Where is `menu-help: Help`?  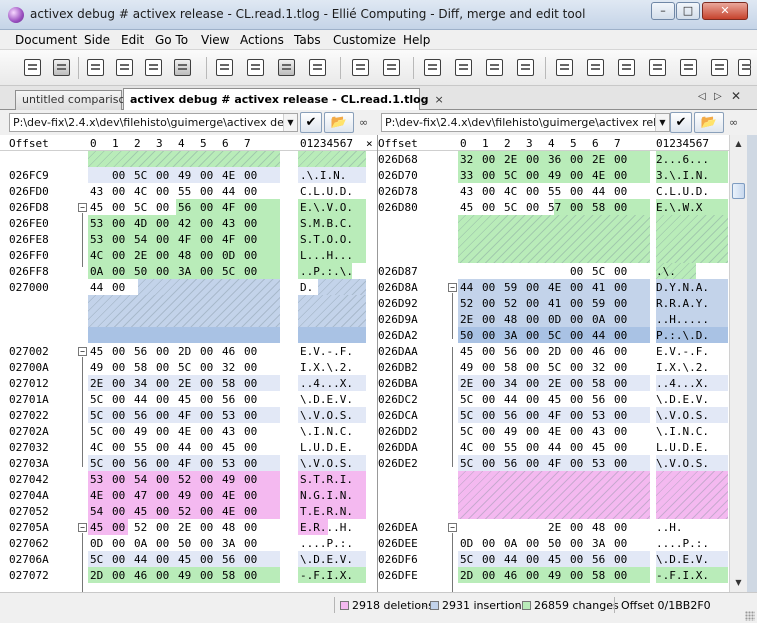 menu-help: Help is located at coordinates (416, 40).